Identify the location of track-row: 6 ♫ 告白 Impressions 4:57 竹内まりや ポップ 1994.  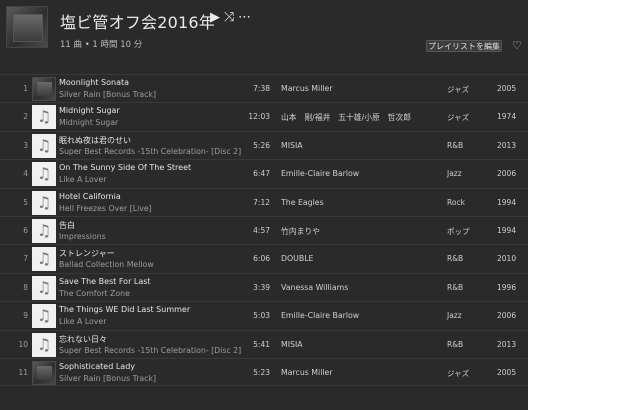
(264, 229).